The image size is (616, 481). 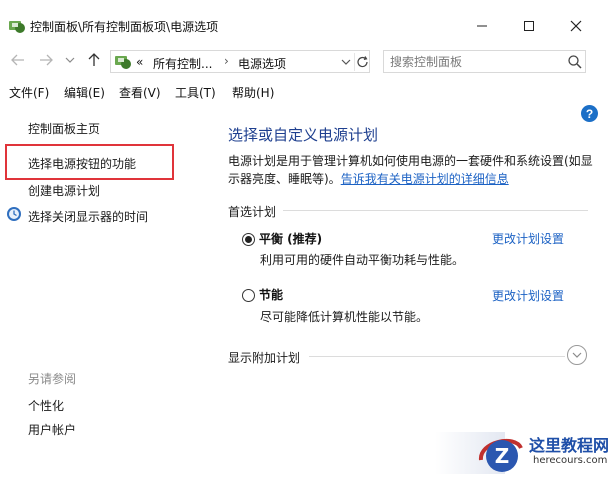 What do you see at coordinates (18, 60) in the screenshot?
I see `back-button` at bounding box center [18, 60].